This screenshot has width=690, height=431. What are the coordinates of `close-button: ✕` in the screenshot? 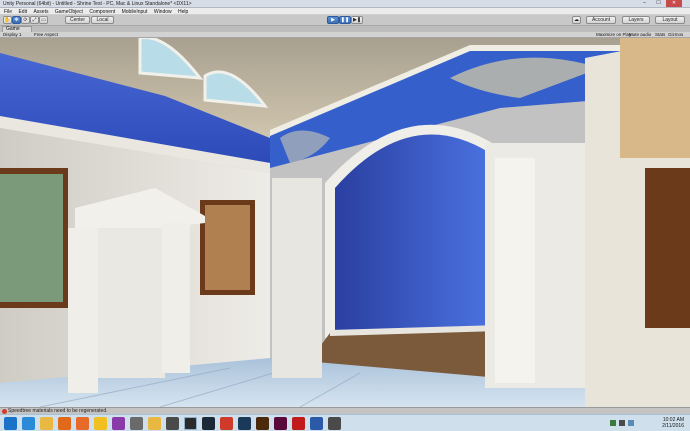 It's located at (674, 3).